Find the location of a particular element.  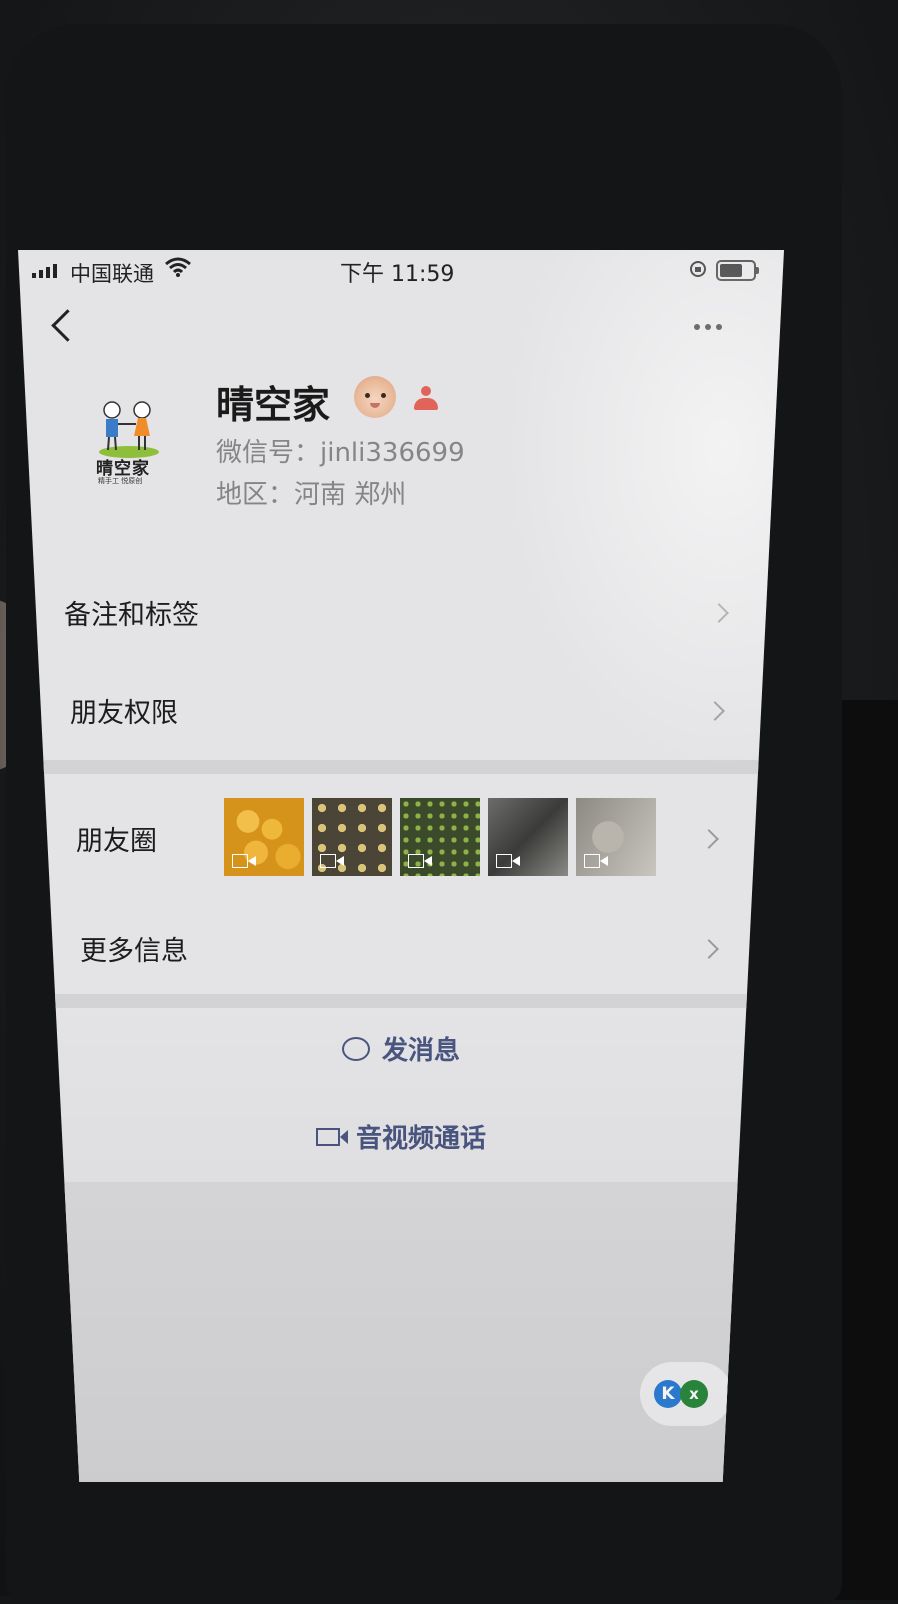

send-message-label: 发消息 is located at coordinates (420, 1051).